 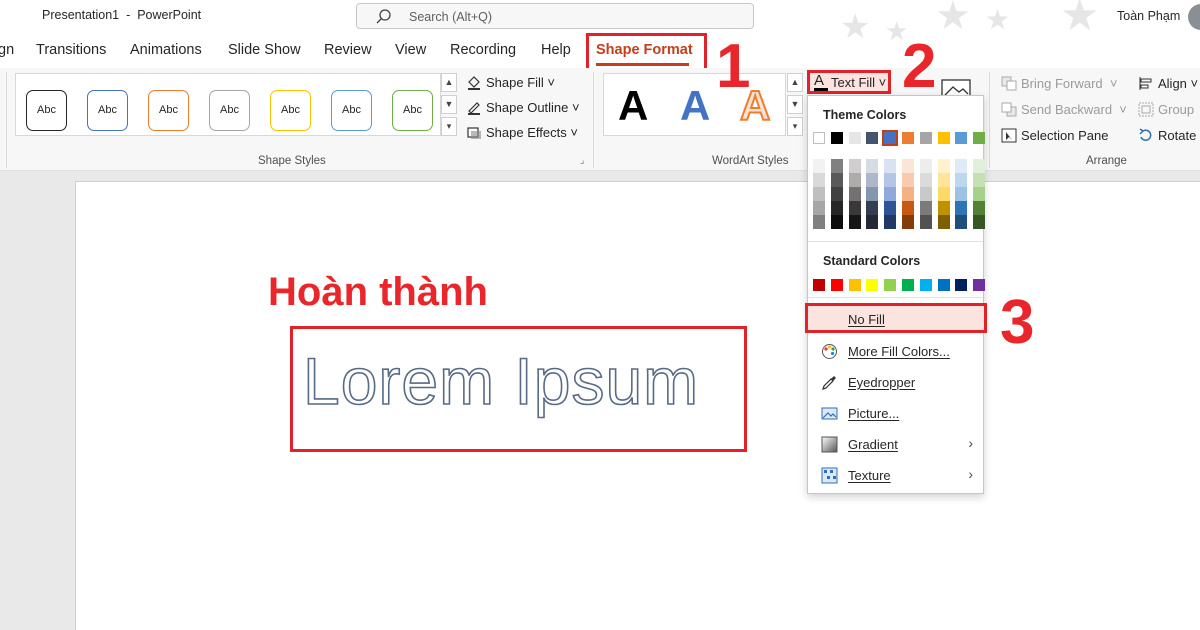 What do you see at coordinates (449, 104) in the screenshot?
I see `gallery-scroll-down-button: ▼` at bounding box center [449, 104].